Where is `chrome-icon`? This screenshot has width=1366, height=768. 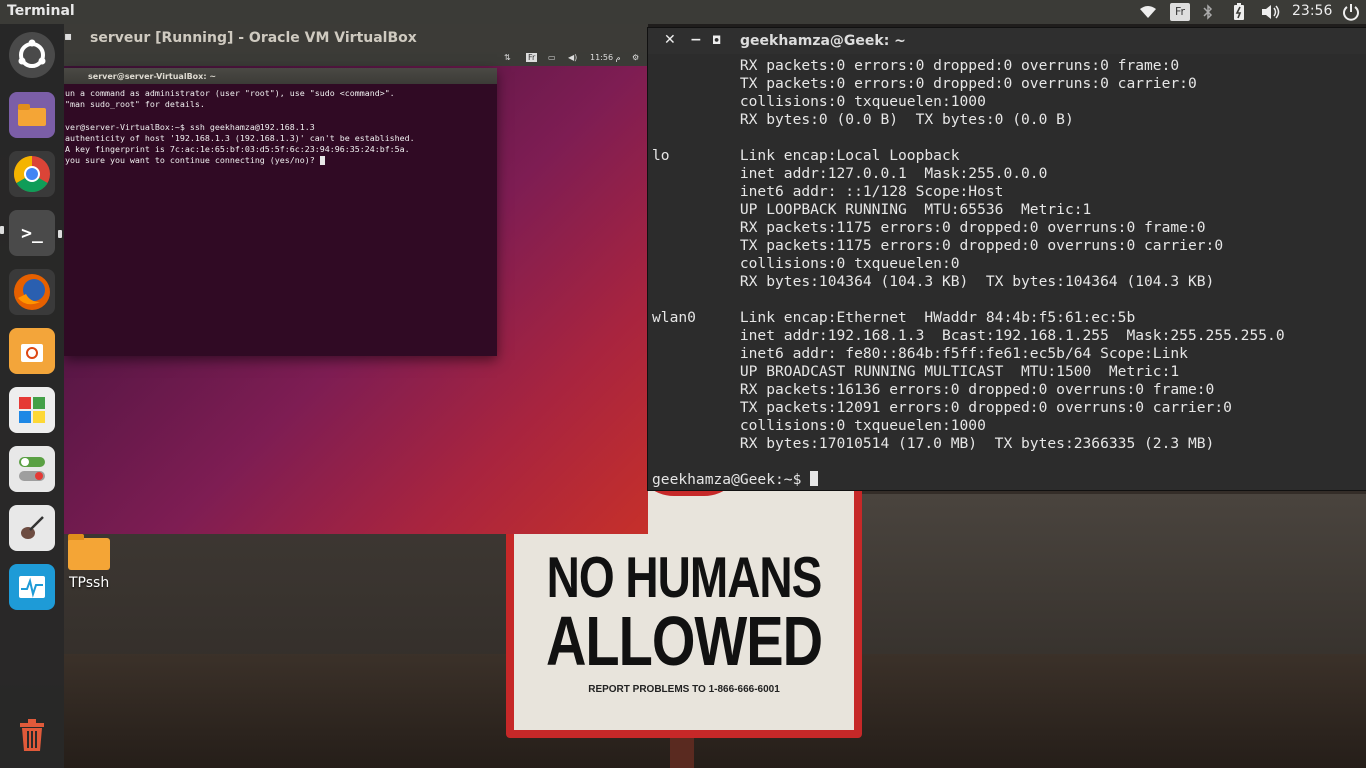
chrome-icon is located at coordinates (32, 174).